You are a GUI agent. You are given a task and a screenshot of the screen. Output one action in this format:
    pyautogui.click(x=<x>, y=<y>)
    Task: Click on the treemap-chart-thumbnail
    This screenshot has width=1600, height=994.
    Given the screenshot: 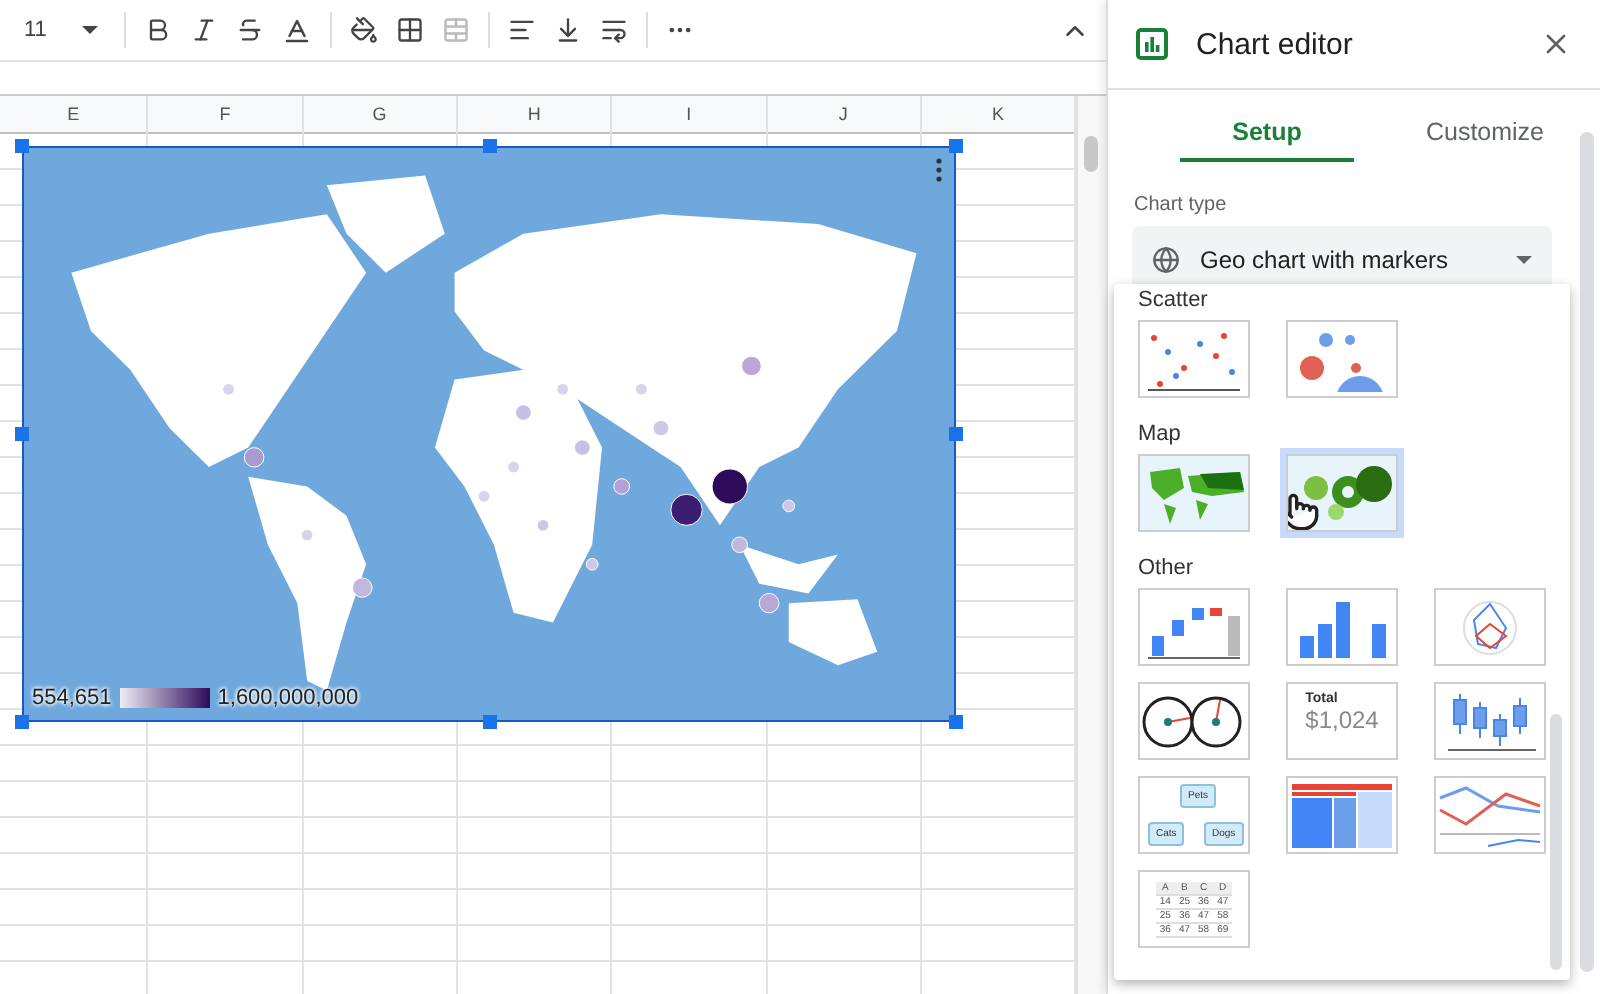 What is the action you would take?
    pyautogui.click(x=1342, y=815)
    